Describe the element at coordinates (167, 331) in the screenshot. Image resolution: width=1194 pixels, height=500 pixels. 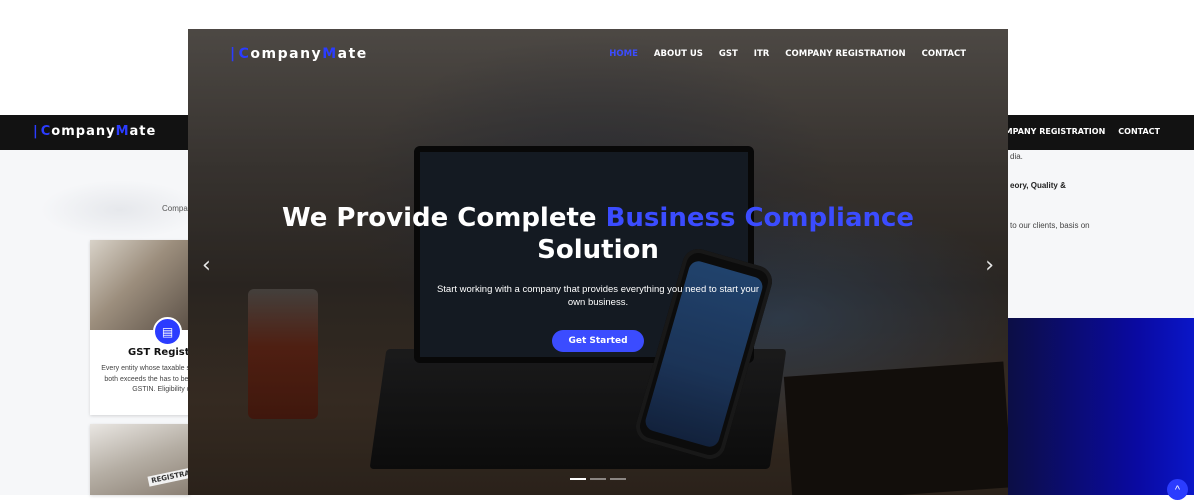
I see `document-icon: ▤` at that location.